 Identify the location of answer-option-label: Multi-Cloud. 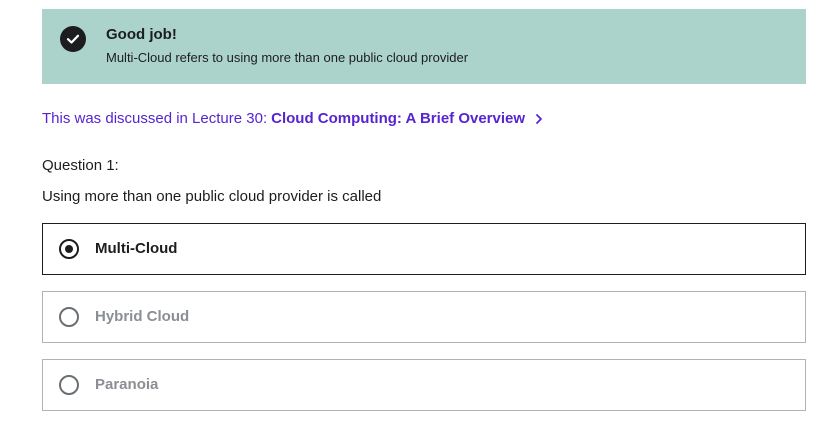
(136, 248).